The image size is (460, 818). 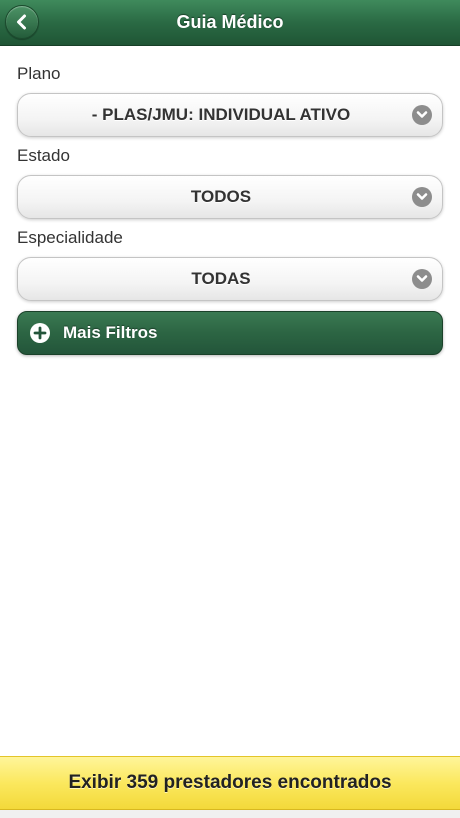 I want to click on chevron-left-icon, so click(x=21, y=22).